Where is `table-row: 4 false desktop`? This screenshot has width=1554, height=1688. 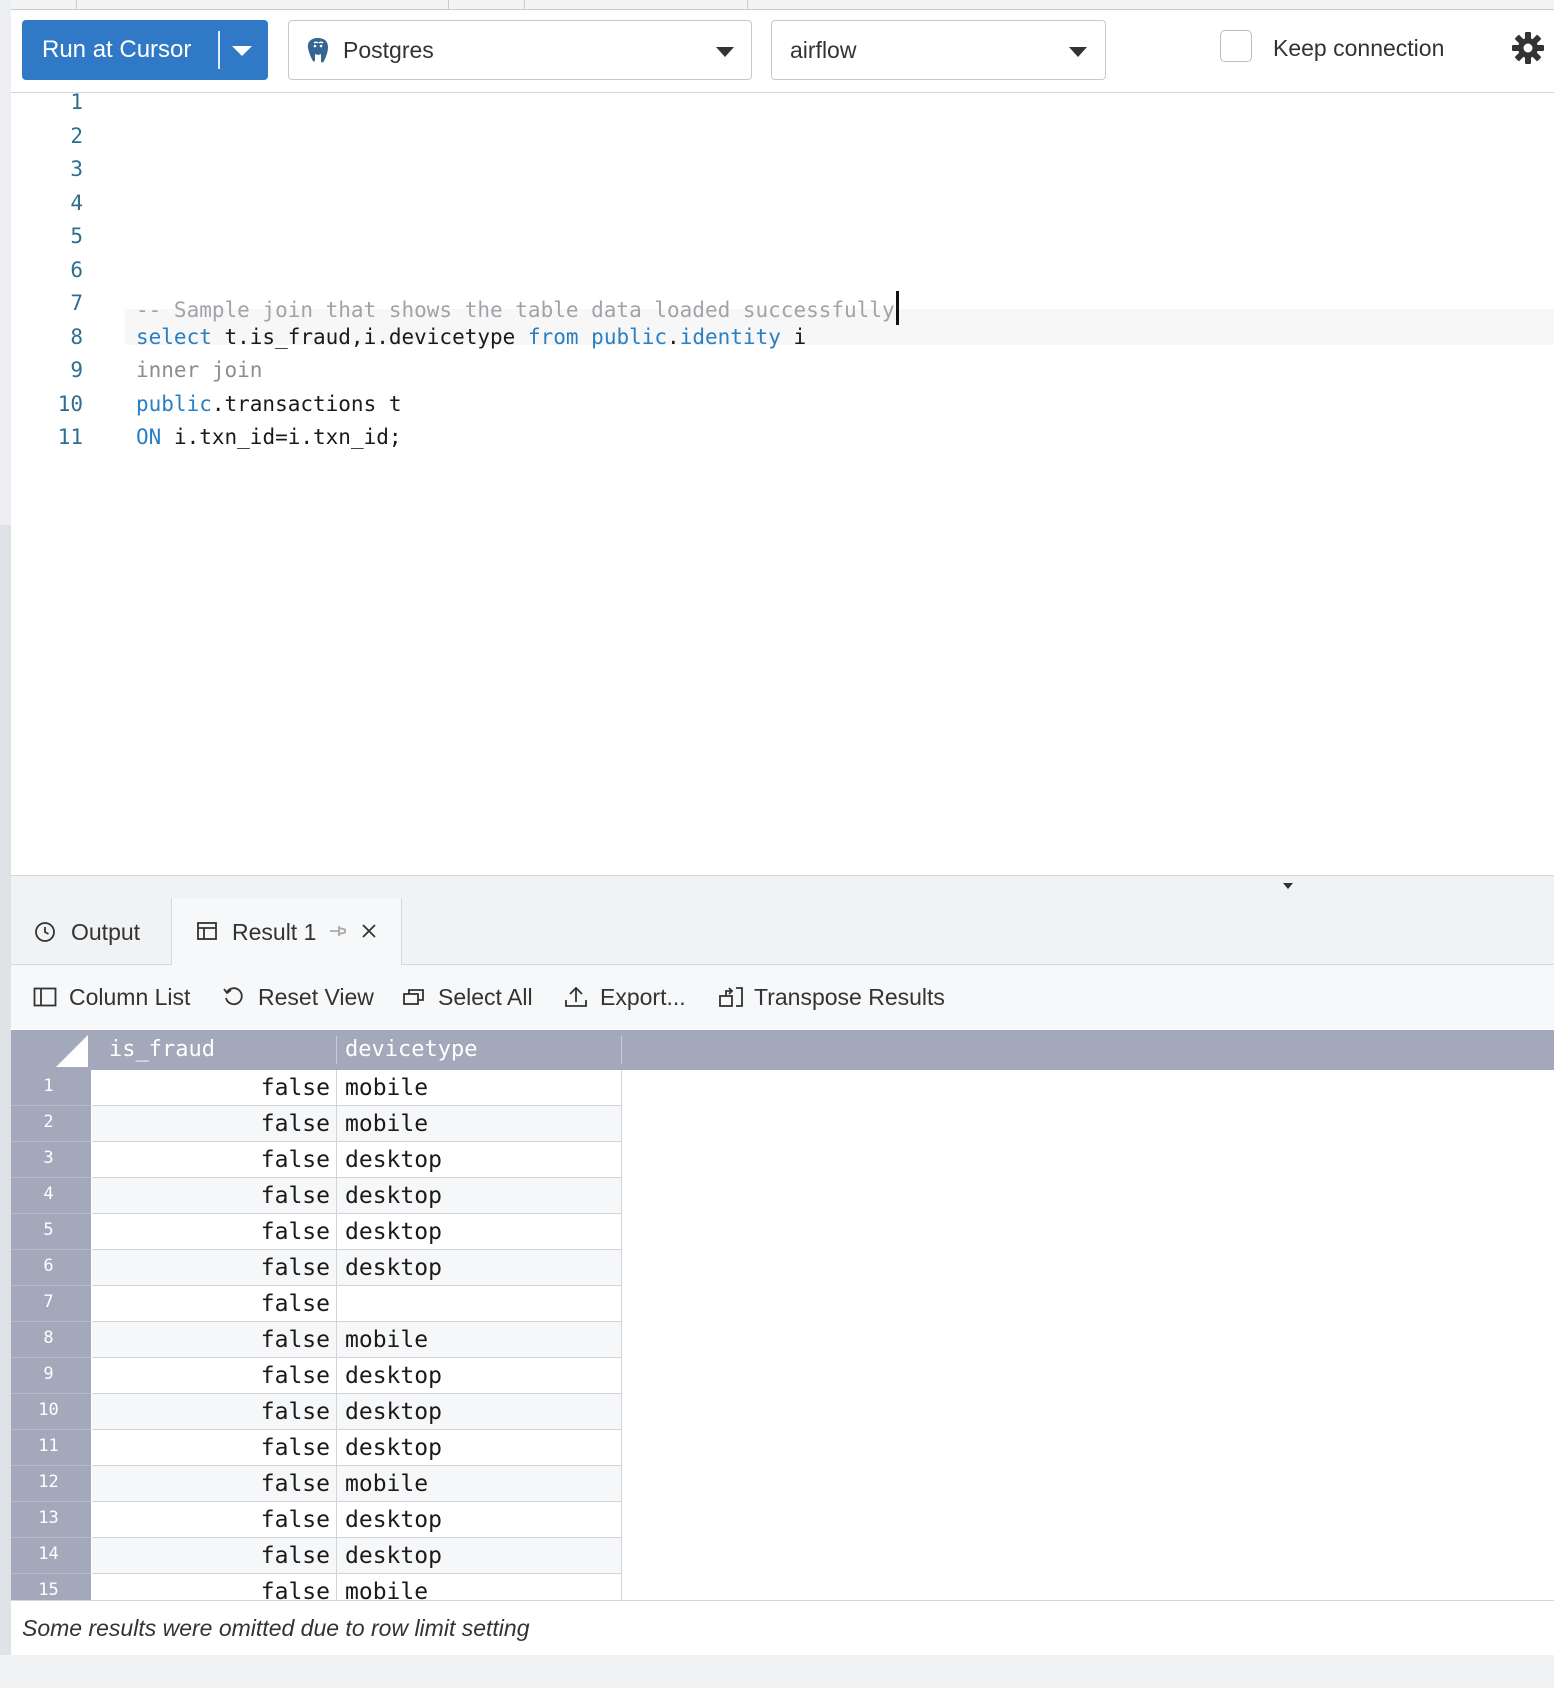 table-row: 4 false desktop is located at coordinates (782, 1196).